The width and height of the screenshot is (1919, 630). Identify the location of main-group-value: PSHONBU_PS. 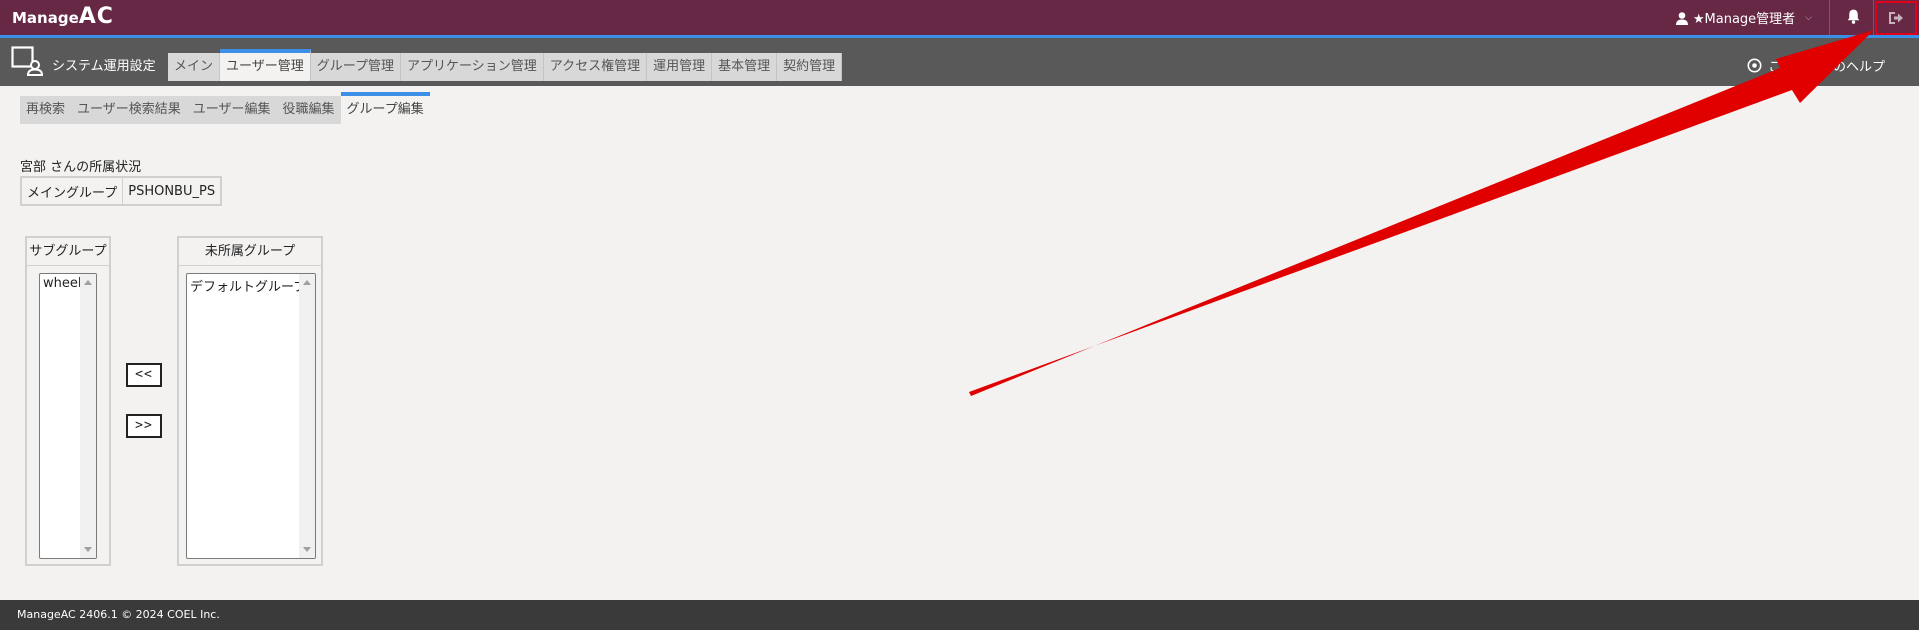
(172, 191).